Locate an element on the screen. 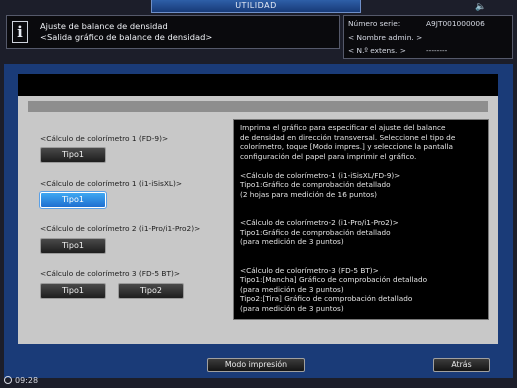 The height and width of the screenshot is (388, 517). back-button: Atrás is located at coordinates (461, 365).